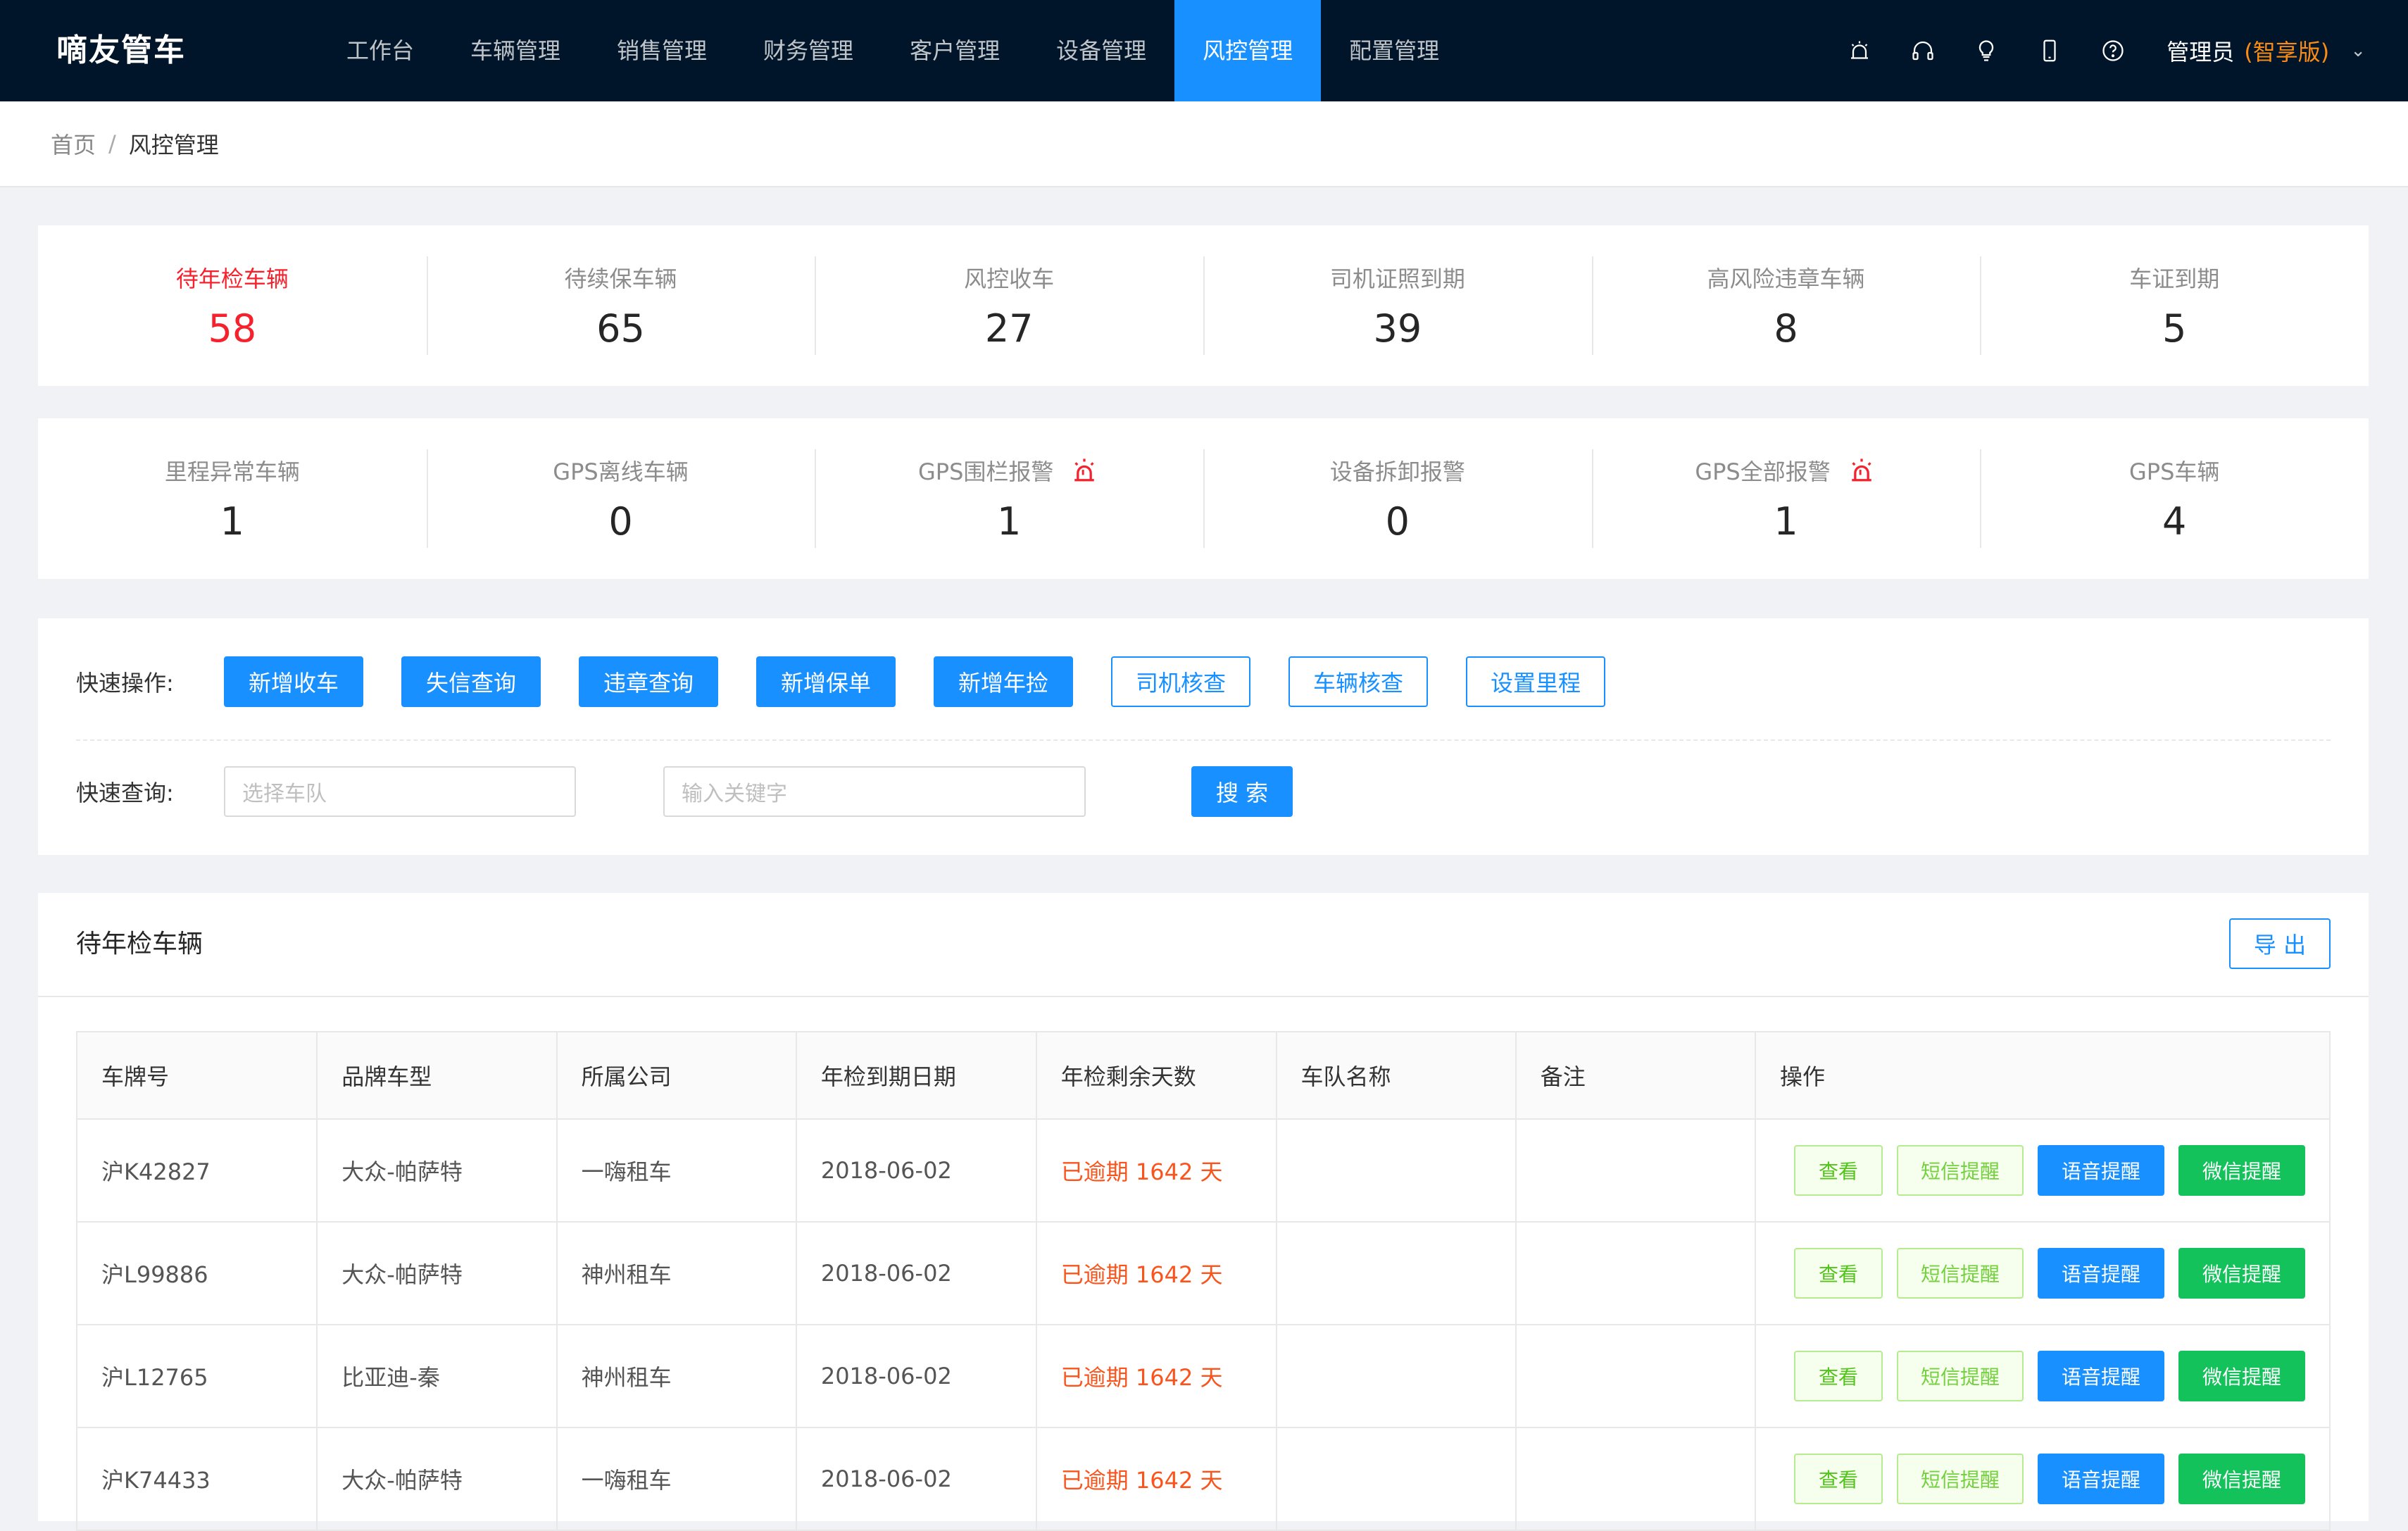 Image resolution: width=2408 pixels, height=1531 pixels. I want to click on stat-gps-offline: GPS离线车辆 0, so click(620, 499).